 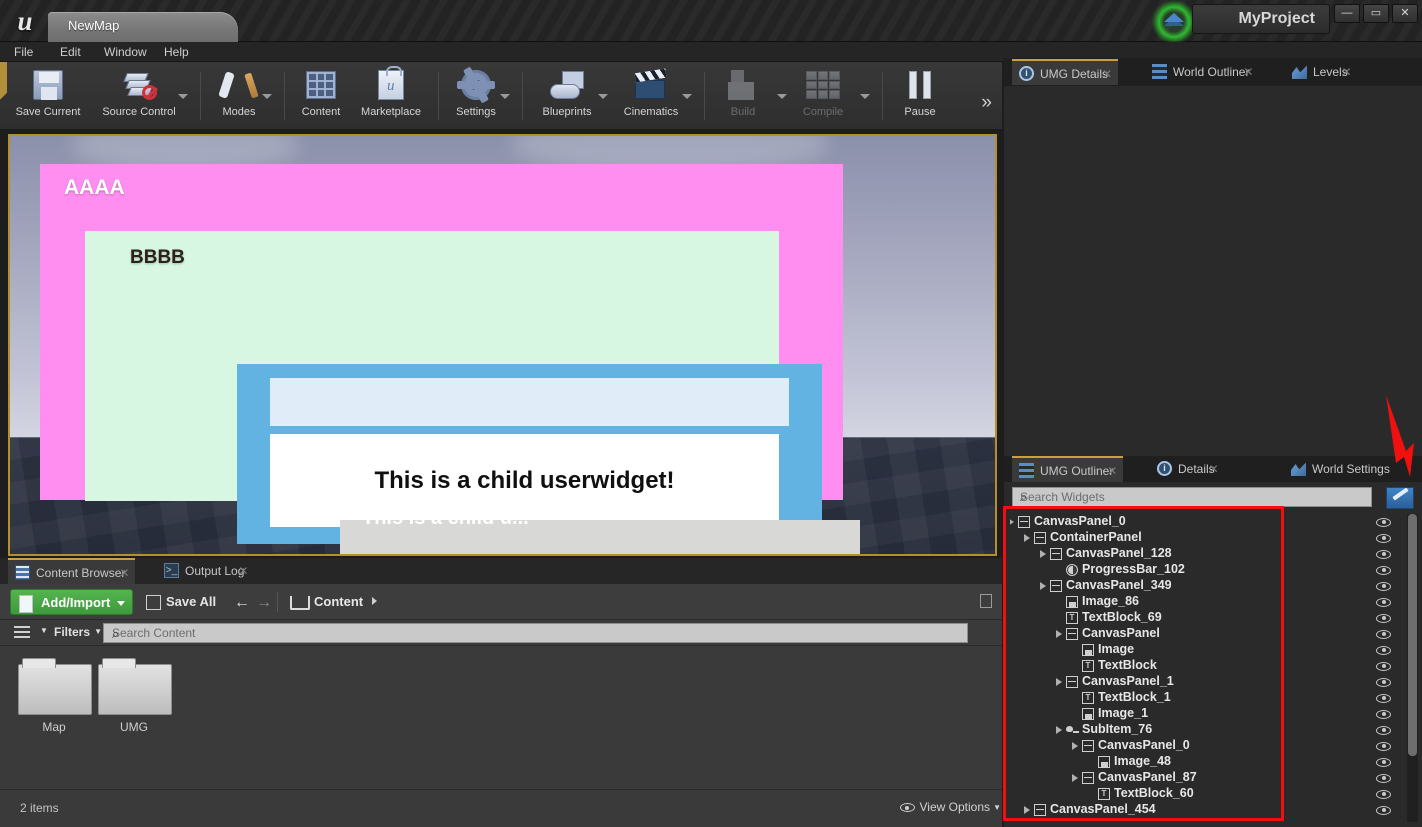 What do you see at coordinates (264, 603) in the screenshot?
I see `forward-button: →` at bounding box center [264, 603].